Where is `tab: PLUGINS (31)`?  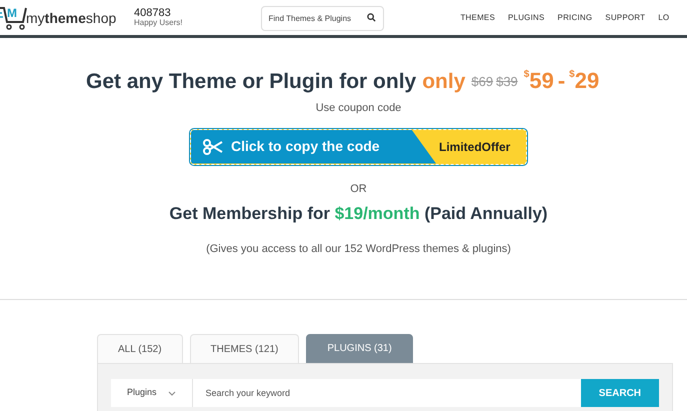 tab: PLUGINS (31) is located at coordinates (359, 348).